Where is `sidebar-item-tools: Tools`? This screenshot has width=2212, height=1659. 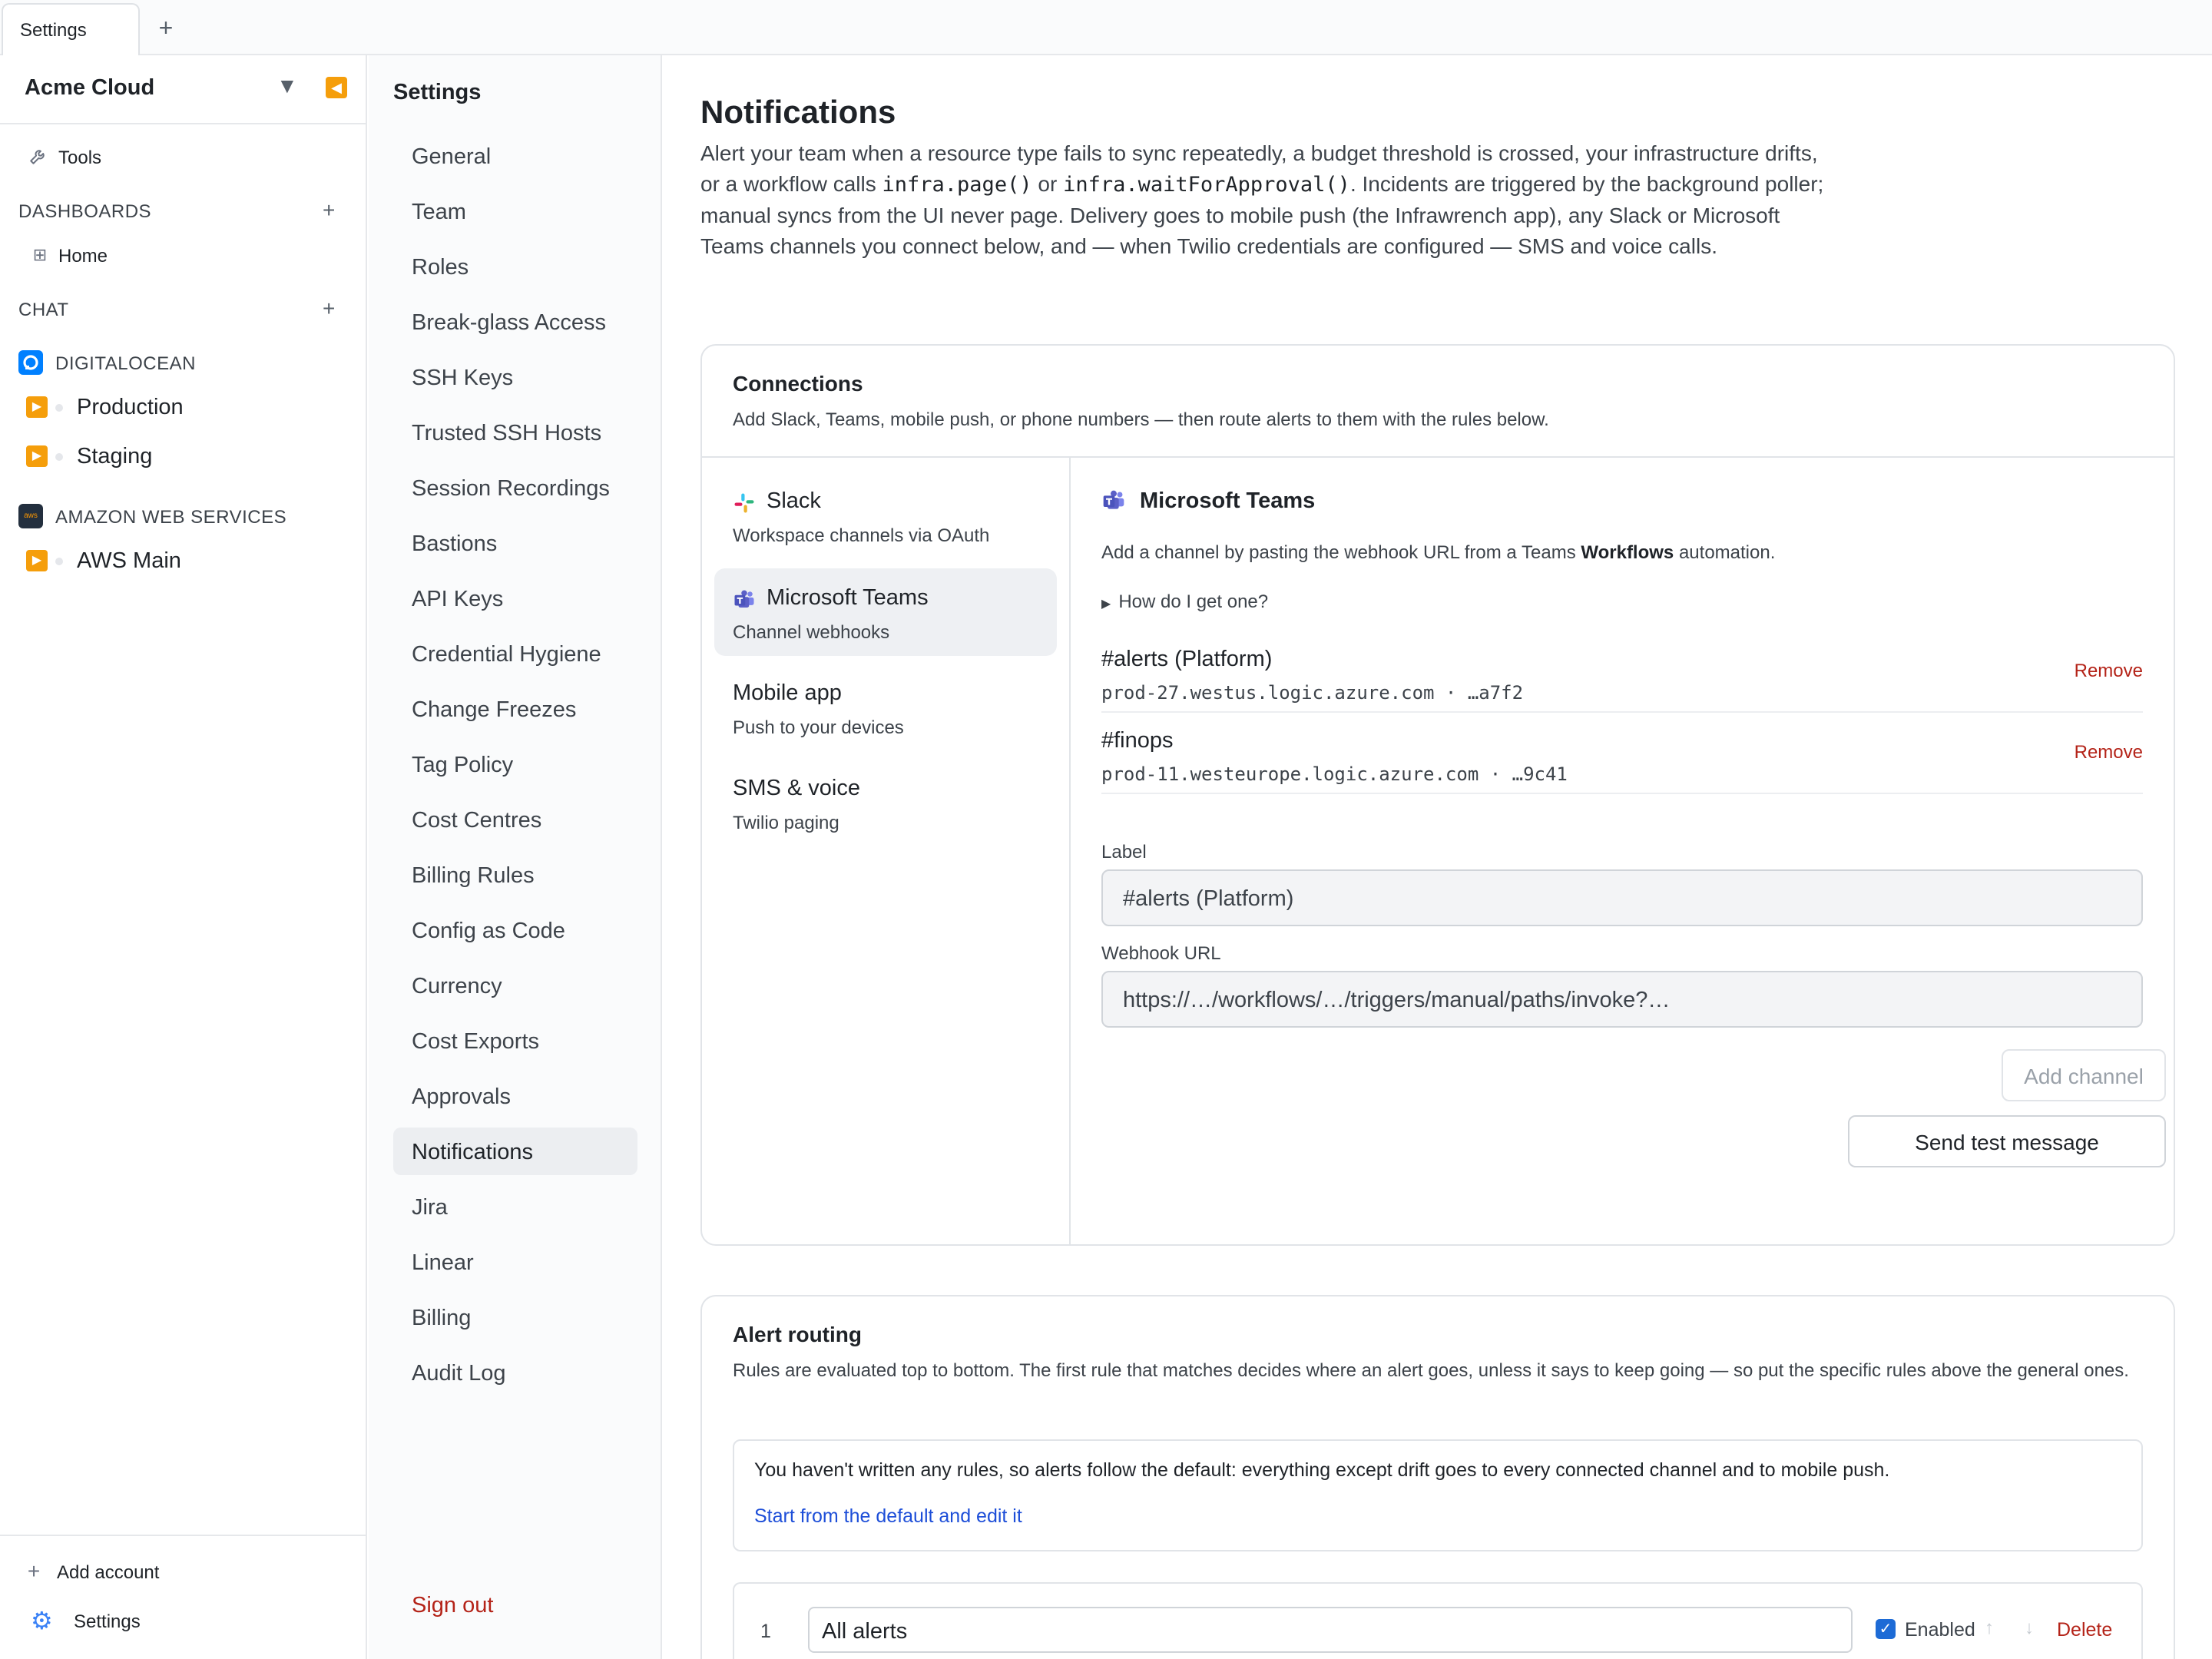 sidebar-item-tools: Tools is located at coordinates (184, 157).